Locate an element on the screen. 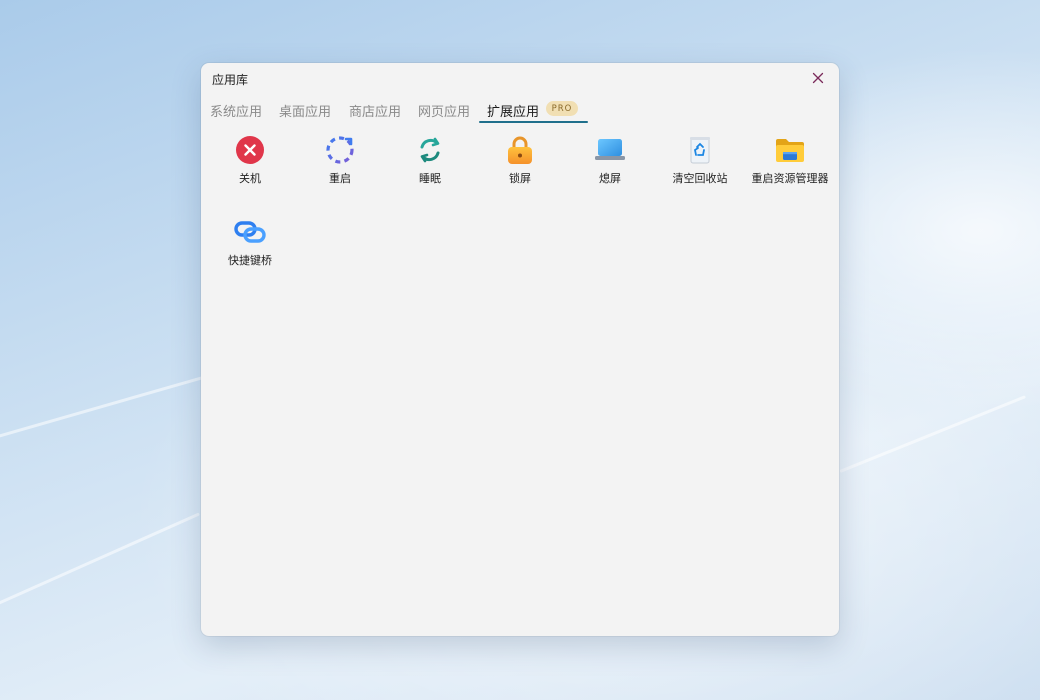 This screenshot has height=700, width=1040. screen-off-icon is located at coordinates (610, 150).